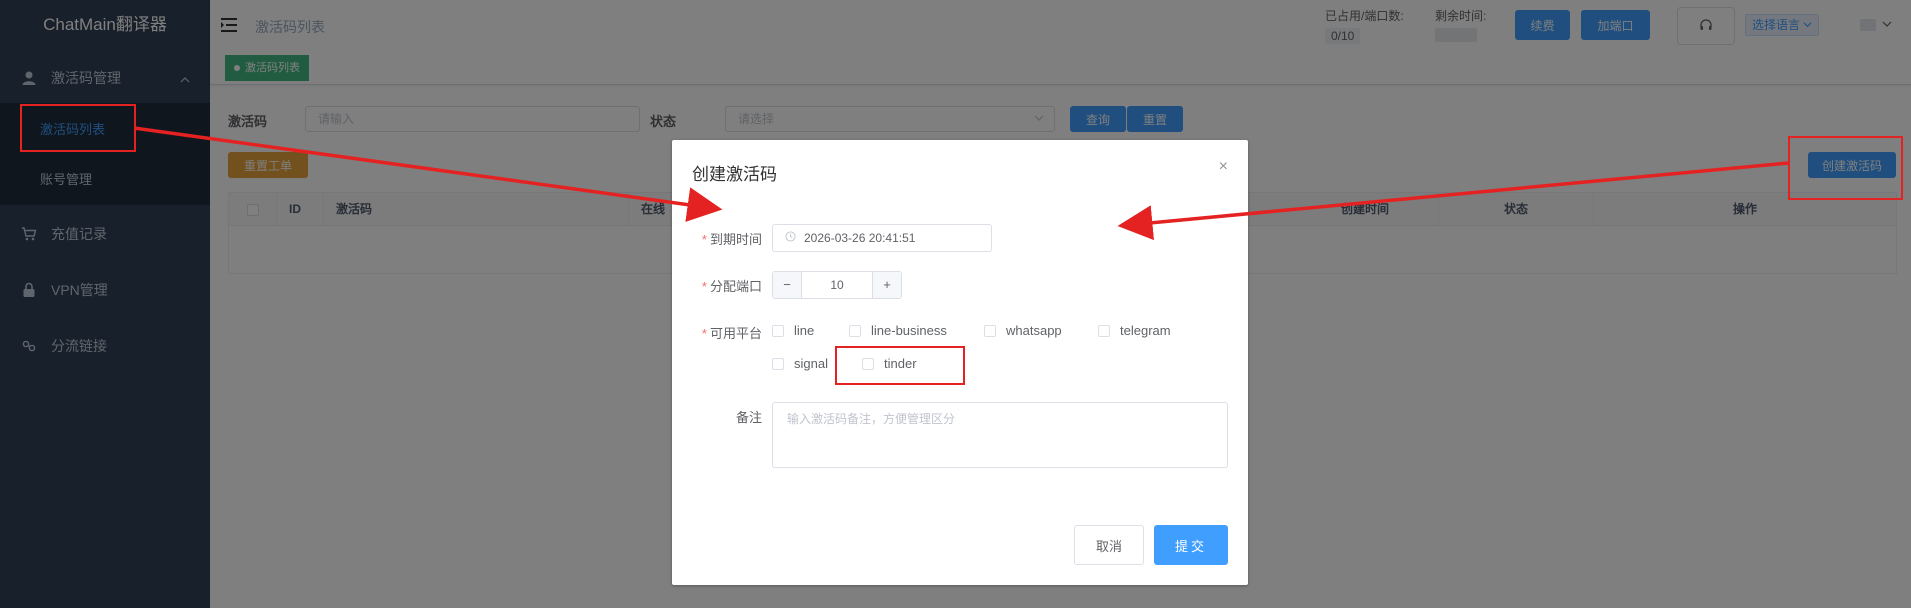  Describe the element at coordinates (1034, 330) in the screenshot. I see `platform-name: whatsapp` at that location.